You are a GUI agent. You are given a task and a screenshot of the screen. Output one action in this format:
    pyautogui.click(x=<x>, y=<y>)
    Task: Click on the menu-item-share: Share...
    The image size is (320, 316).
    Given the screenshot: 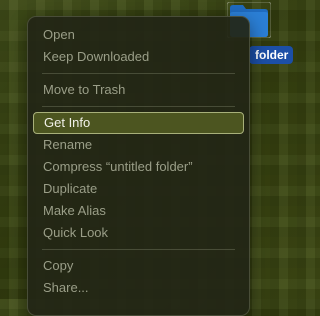 What is the action you would take?
    pyautogui.click(x=138, y=288)
    